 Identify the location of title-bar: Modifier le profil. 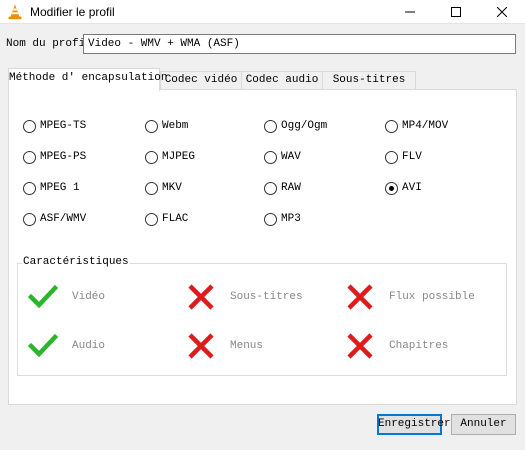
(262, 12).